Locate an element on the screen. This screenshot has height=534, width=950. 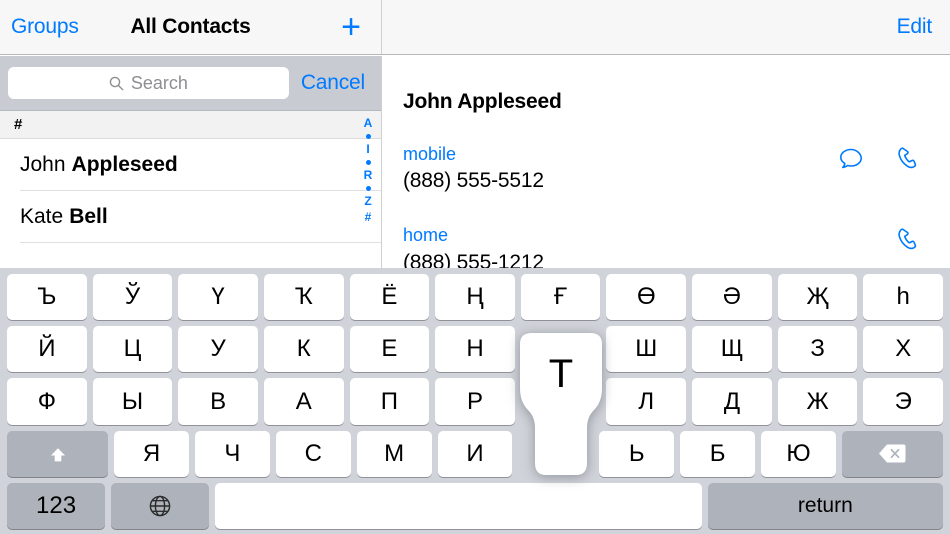
key-el: Л is located at coordinates (646, 401).